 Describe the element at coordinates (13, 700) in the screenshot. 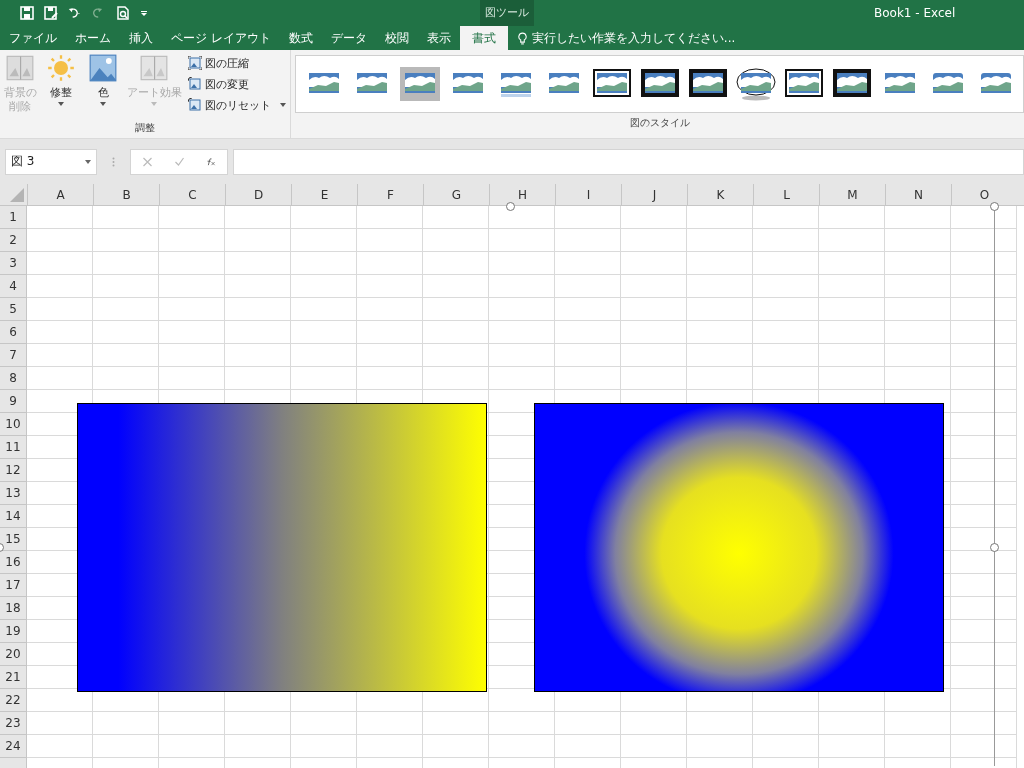

I see `row-header: 22` at that location.